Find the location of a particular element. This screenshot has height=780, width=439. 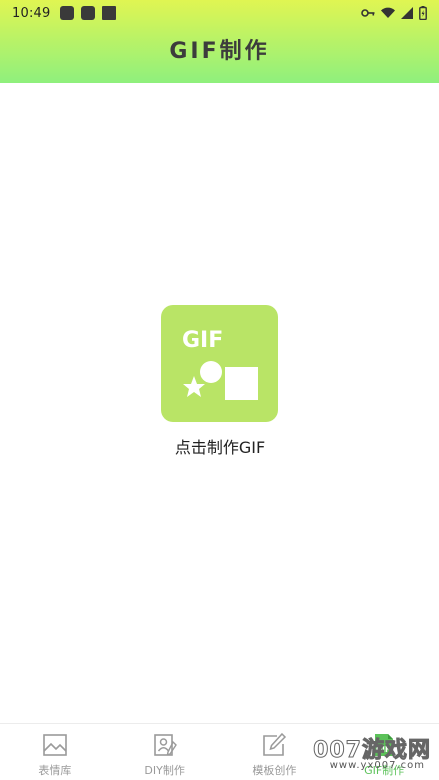

app-header: 10:49 GIF制作 is located at coordinates (219, 41).